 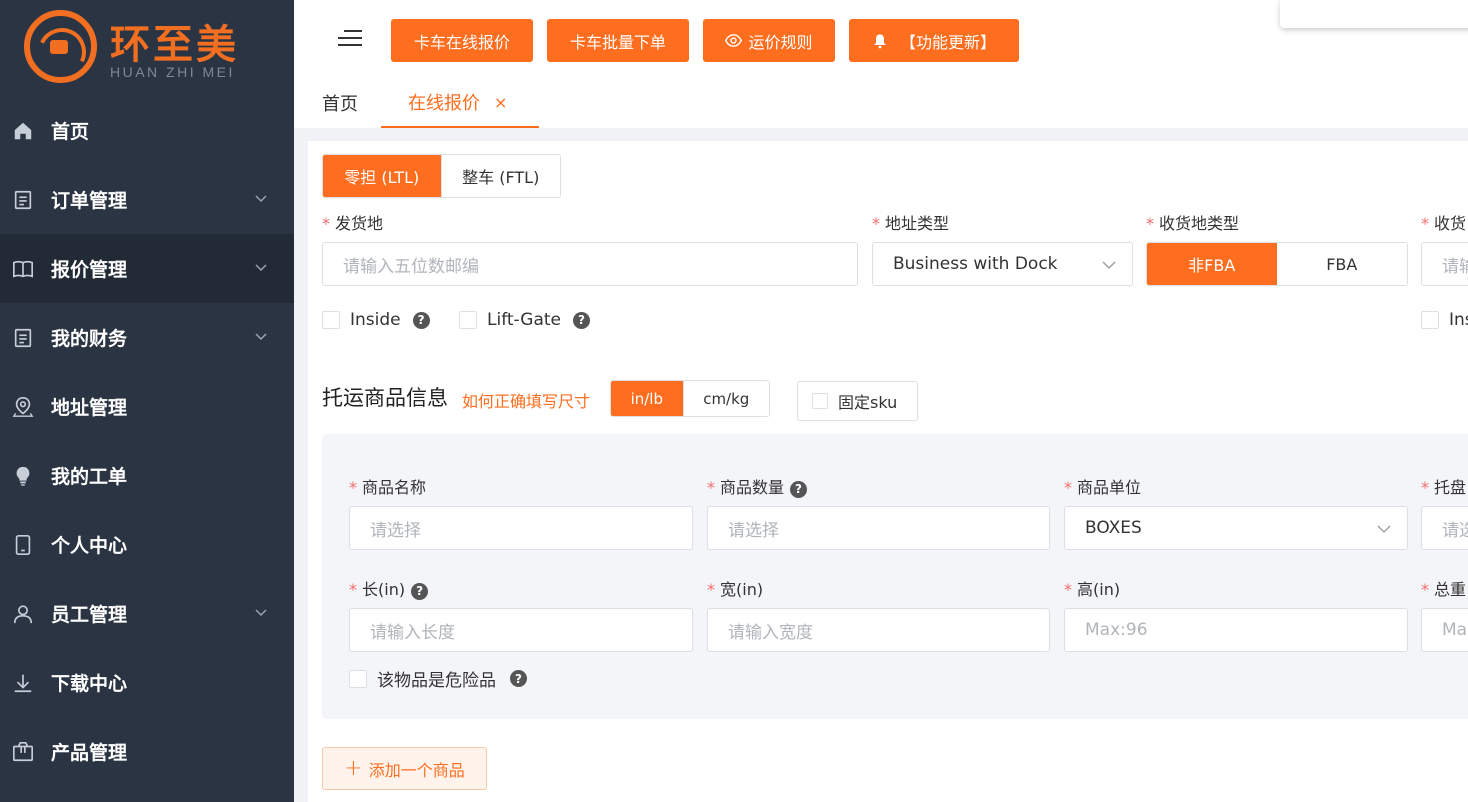 I want to click on user-dropdown, so click(x=1374, y=14).